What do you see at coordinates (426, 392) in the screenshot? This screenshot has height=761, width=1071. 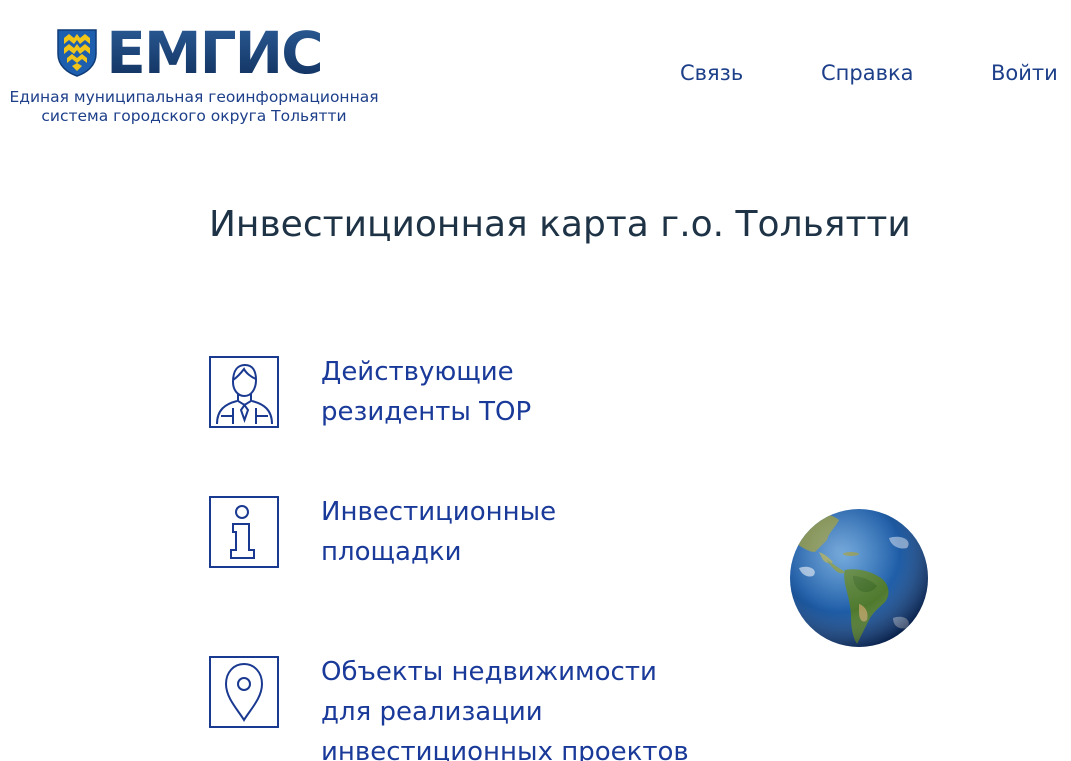 I see `menu-item-residents-label: Действующие резиденты ТОР` at bounding box center [426, 392].